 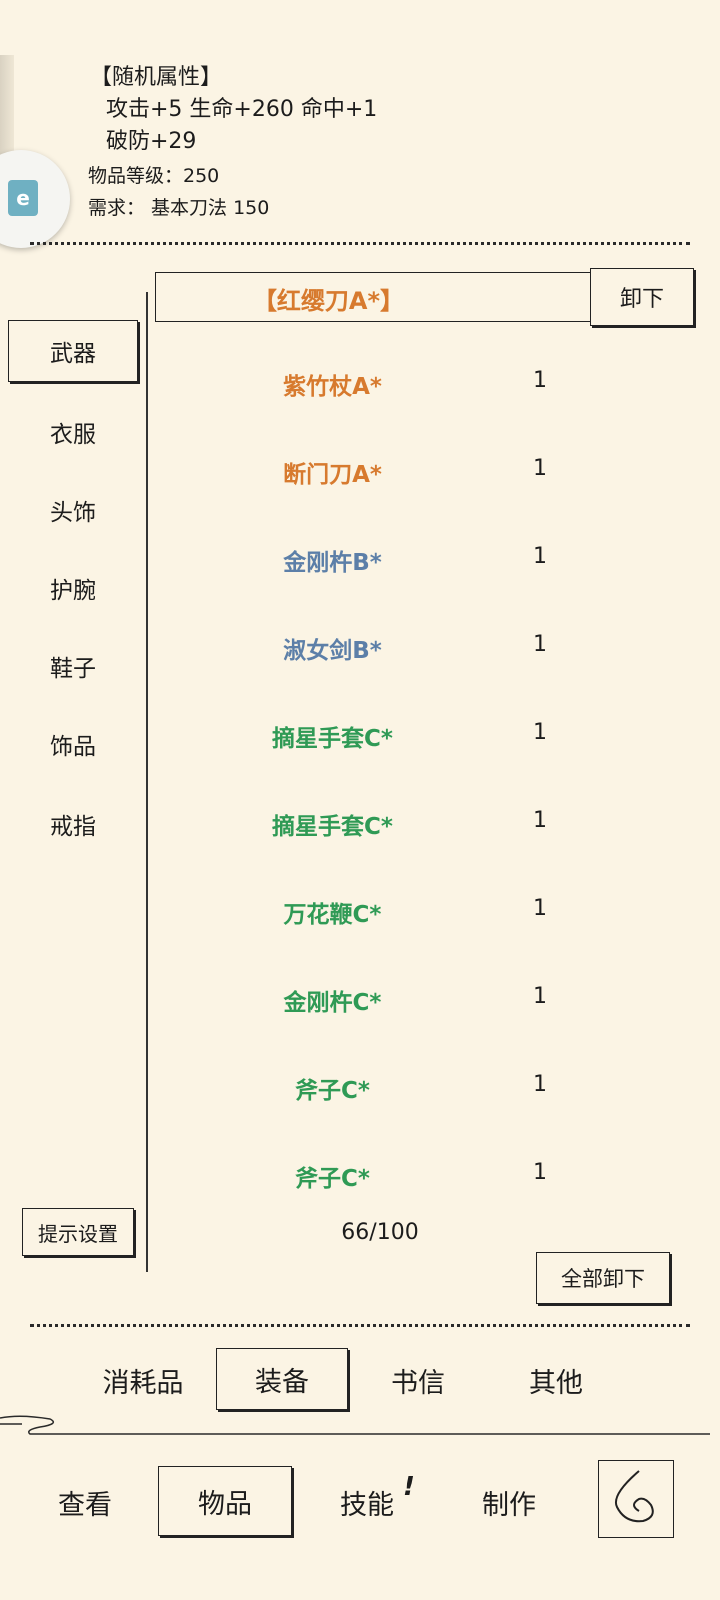 I want to click on back-button, so click(x=636, y=1499).